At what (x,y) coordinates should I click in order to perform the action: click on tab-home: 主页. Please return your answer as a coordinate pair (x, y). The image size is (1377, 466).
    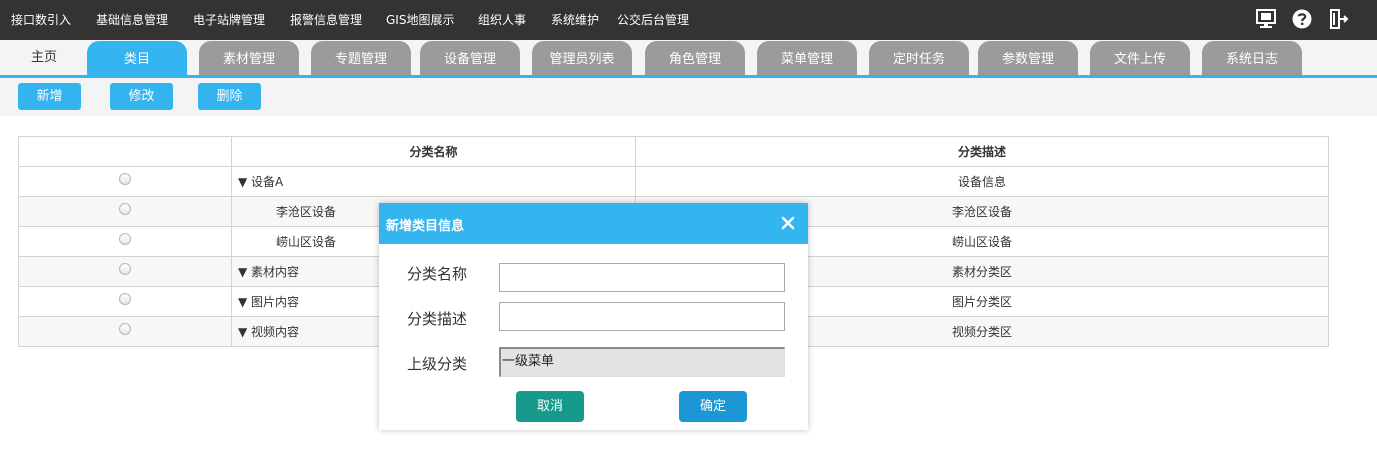
    Looking at the image, I should click on (44, 58).